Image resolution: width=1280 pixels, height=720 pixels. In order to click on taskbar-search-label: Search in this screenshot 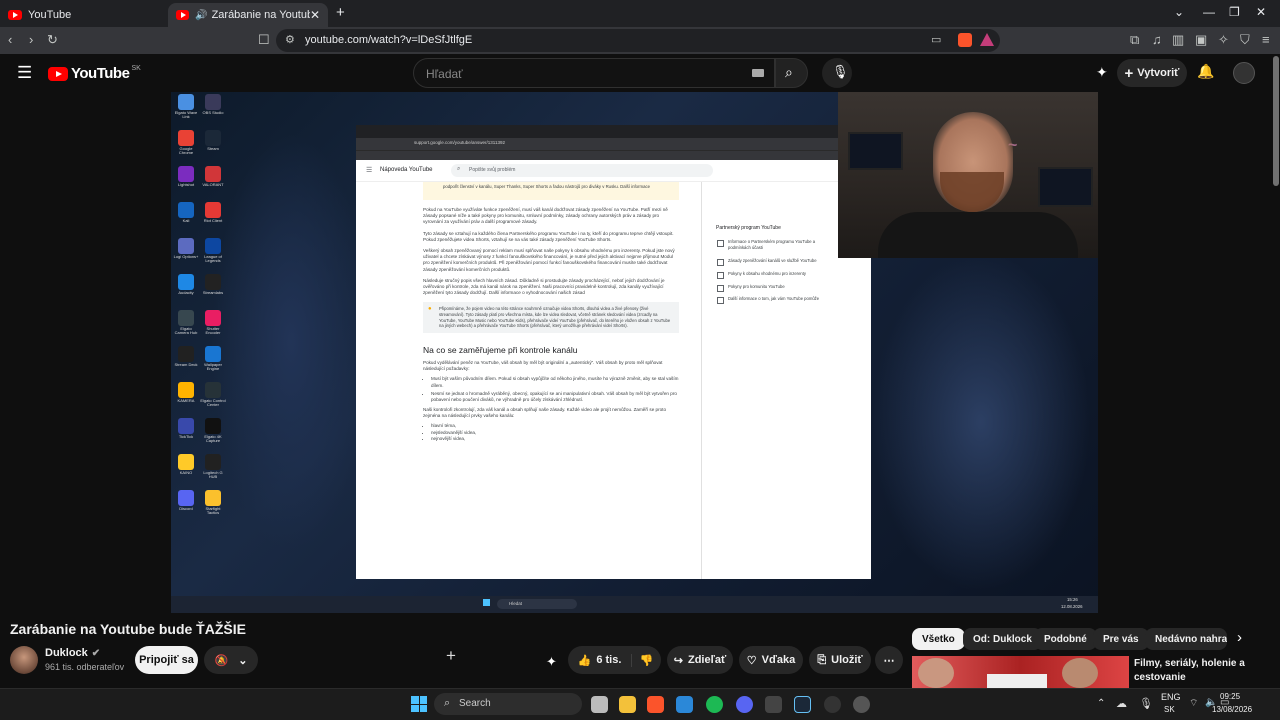, I will do `click(475, 703)`.